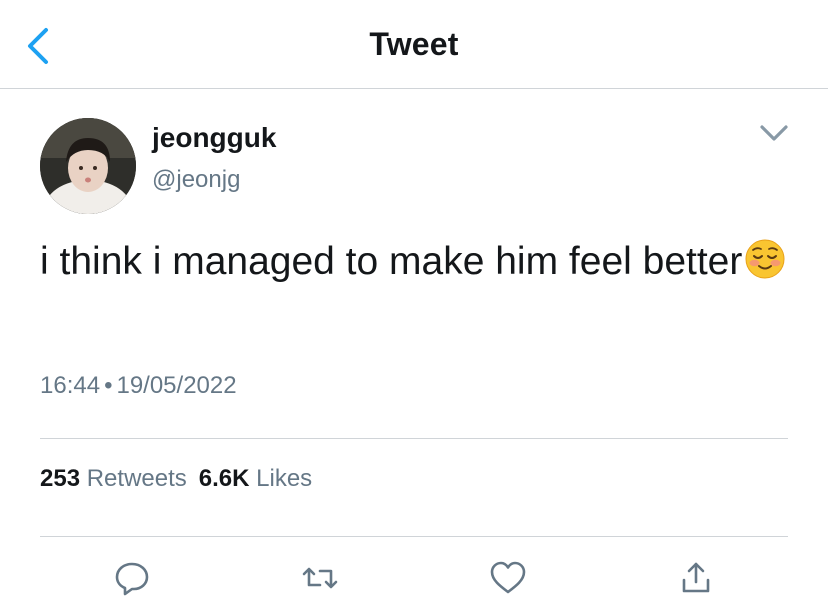 The image size is (828, 616). I want to click on retweets-count: 253, so click(60, 478).